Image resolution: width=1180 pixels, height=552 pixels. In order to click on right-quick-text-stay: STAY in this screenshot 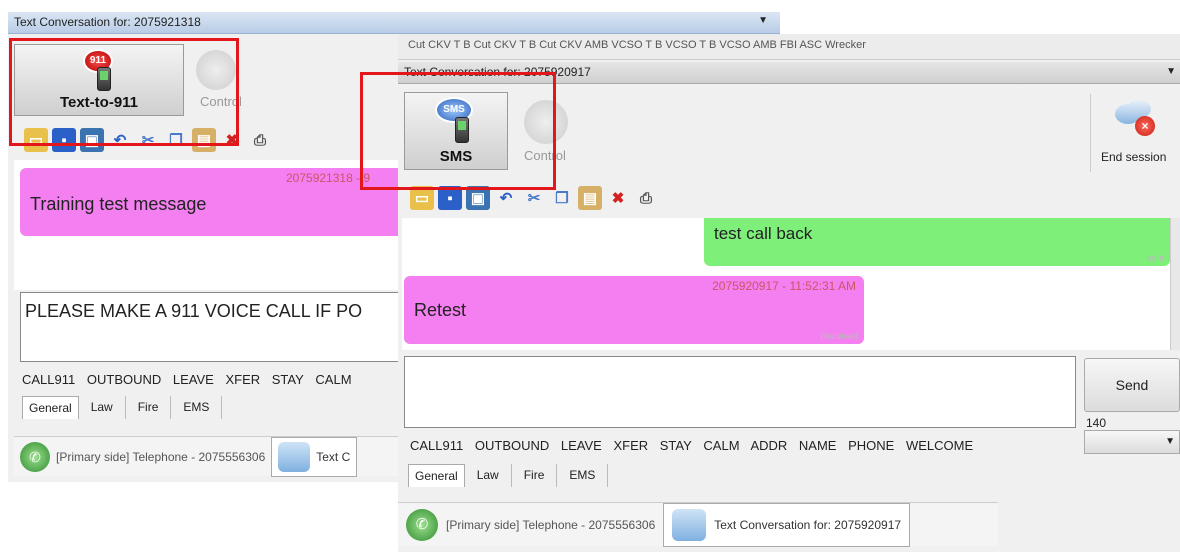, I will do `click(676, 445)`.